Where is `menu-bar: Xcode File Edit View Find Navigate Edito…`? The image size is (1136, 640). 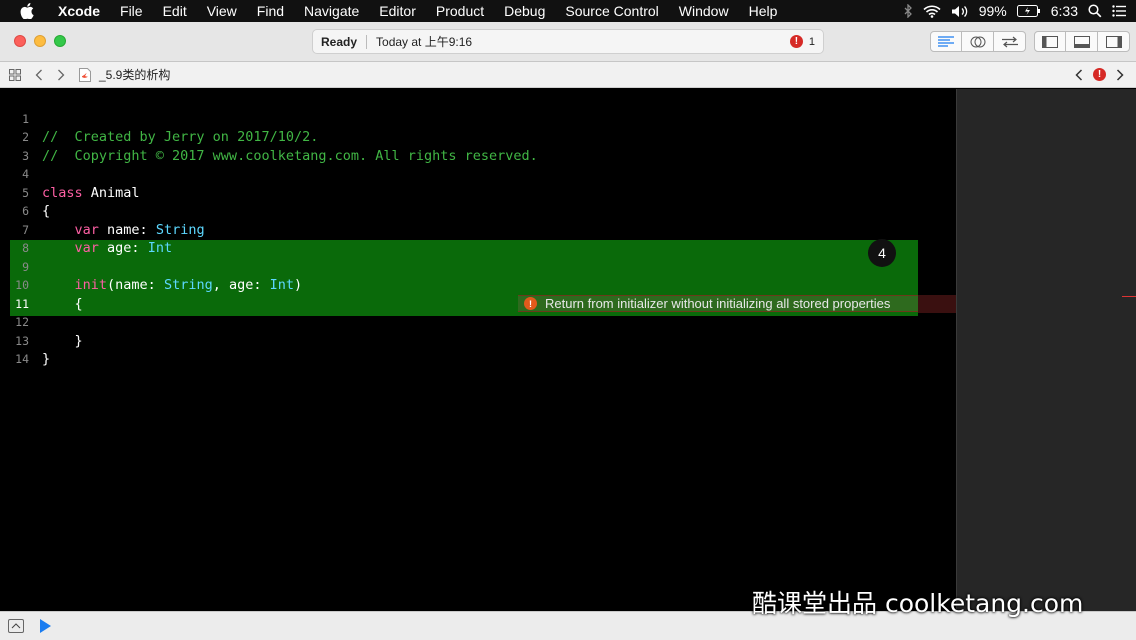 menu-bar: Xcode File Edit View Find Navigate Edito… is located at coordinates (568, 11).